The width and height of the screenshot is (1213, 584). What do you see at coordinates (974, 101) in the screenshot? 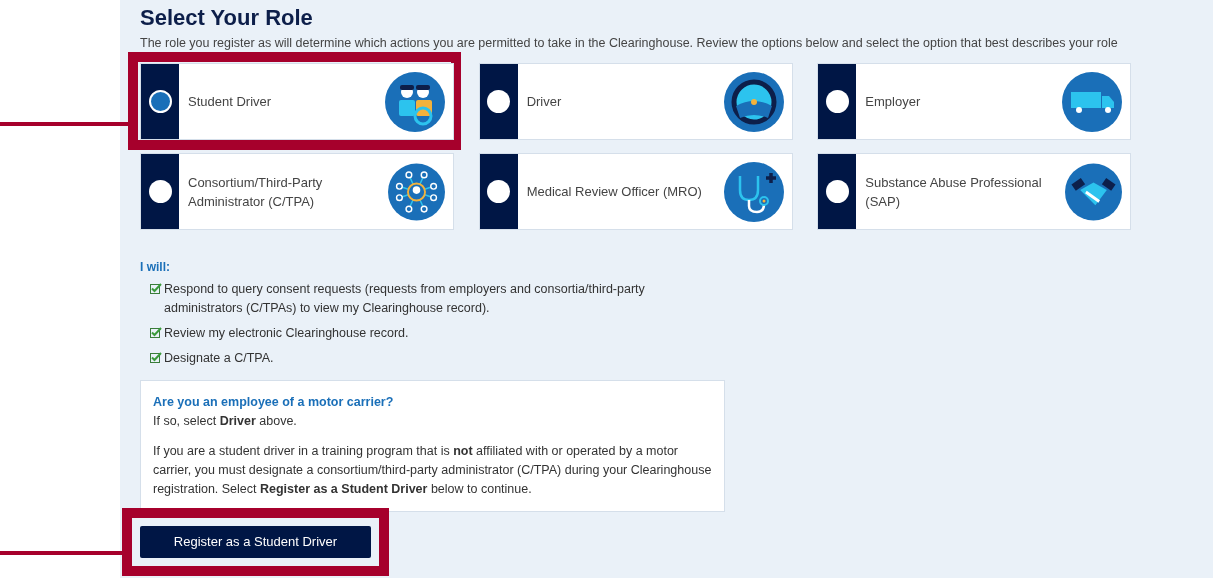
I see `role-card: Employer` at bounding box center [974, 101].